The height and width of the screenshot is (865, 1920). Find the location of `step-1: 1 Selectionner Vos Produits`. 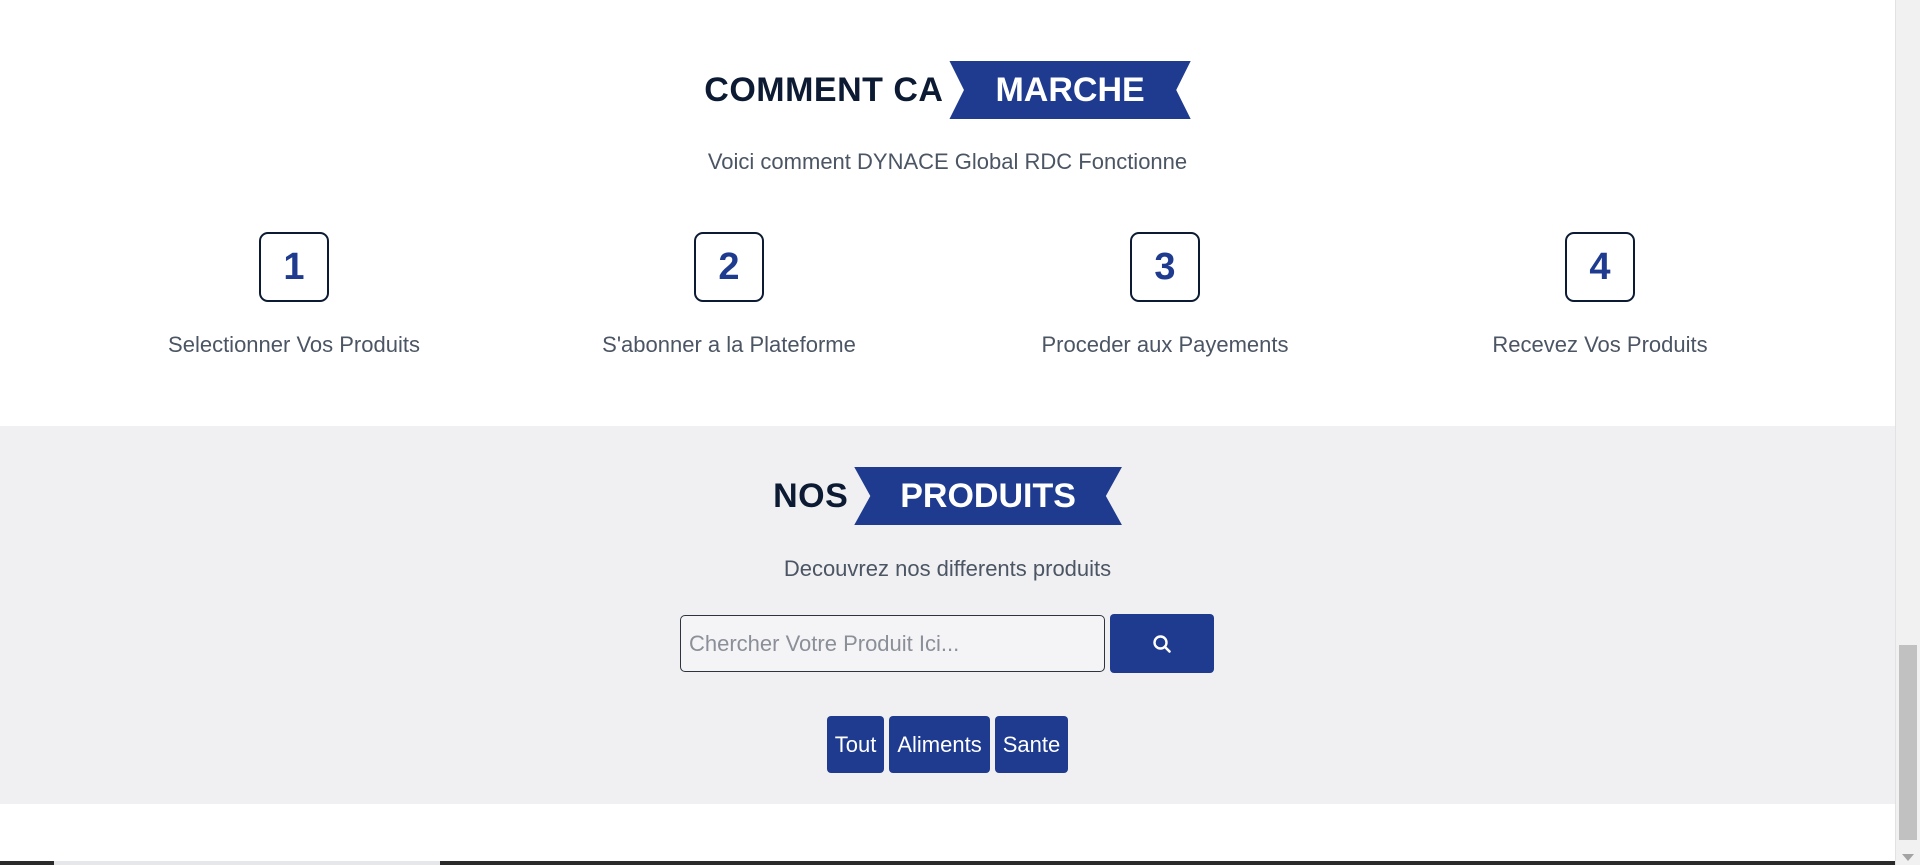

step-1: 1 Selectionner Vos Produits is located at coordinates (294, 295).